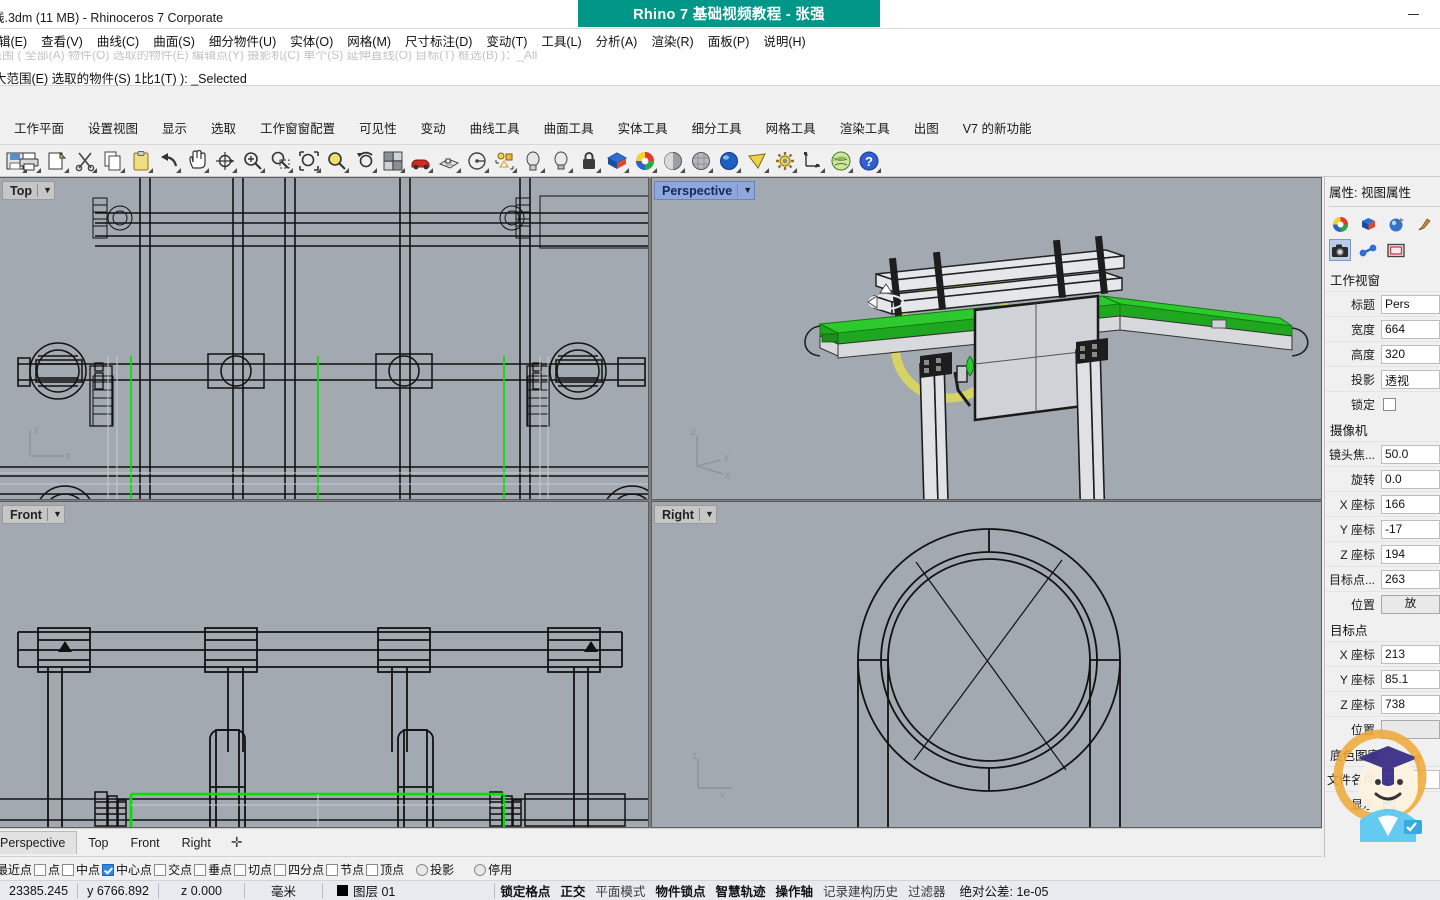 Image resolution: width=1440 pixels, height=900 pixels. Describe the element at coordinates (85, 161) in the screenshot. I see `cut-icon` at that location.